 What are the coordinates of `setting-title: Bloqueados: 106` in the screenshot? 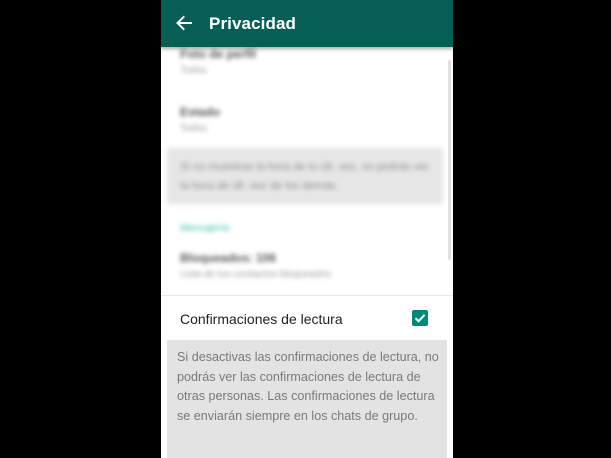 It's located at (228, 258).